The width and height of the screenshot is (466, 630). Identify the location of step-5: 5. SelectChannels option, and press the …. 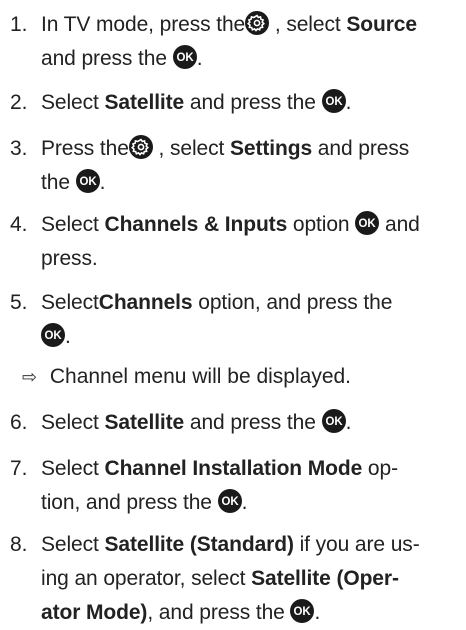
(236, 320).